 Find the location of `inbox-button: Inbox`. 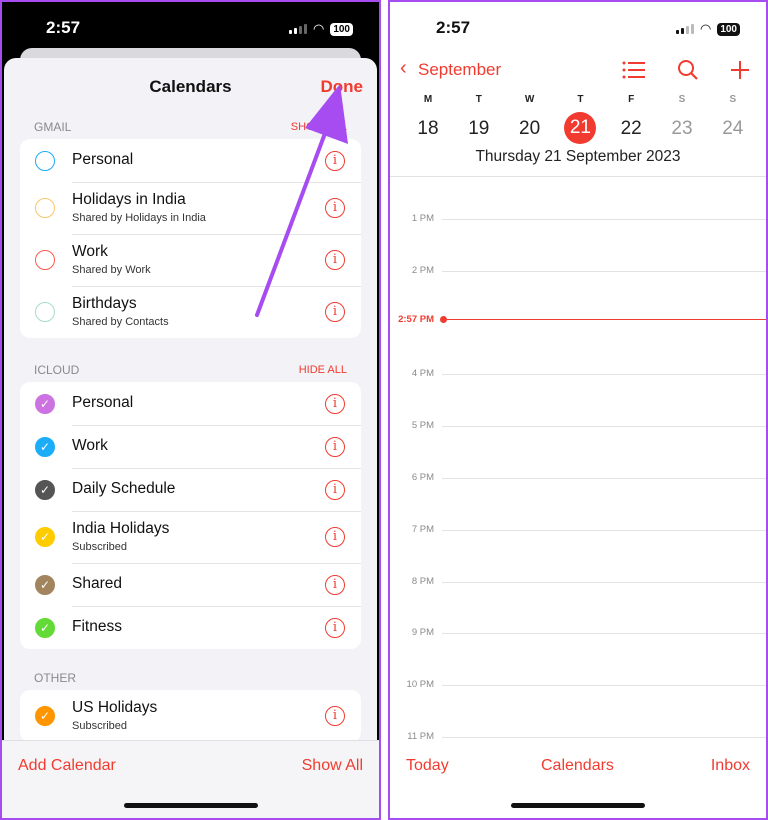

inbox-button: Inbox is located at coordinates (730, 766).